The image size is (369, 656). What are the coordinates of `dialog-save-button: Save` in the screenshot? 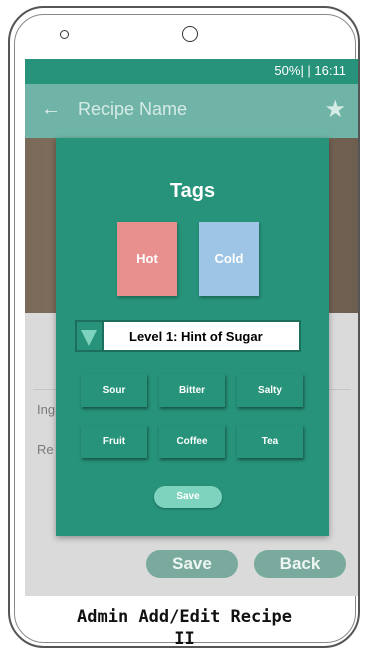 It's located at (188, 497).